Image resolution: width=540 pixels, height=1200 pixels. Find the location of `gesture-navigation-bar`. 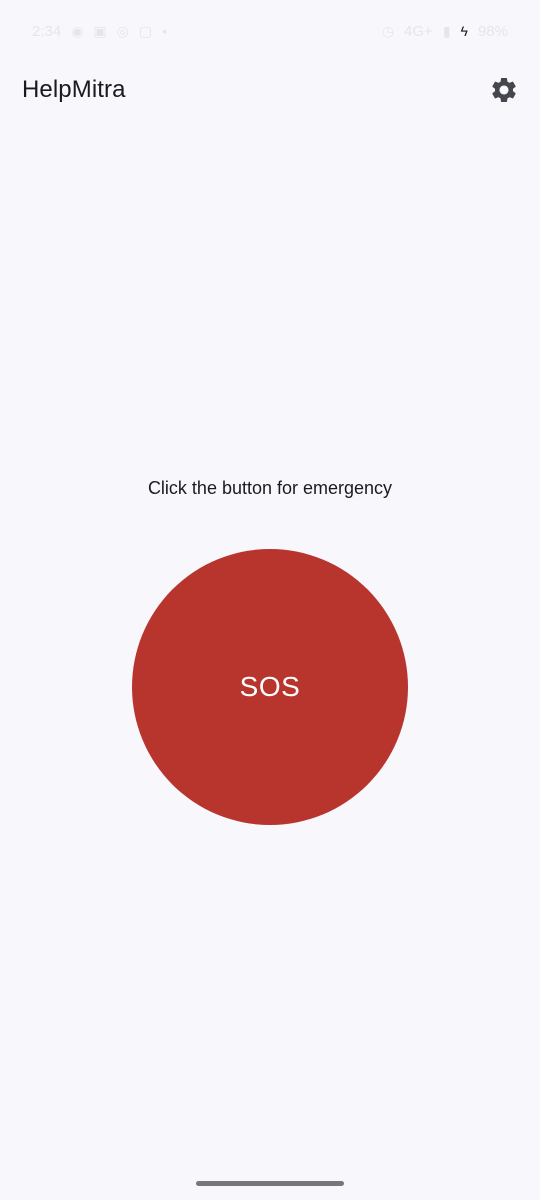

gesture-navigation-bar is located at coordinates (270, 1183).